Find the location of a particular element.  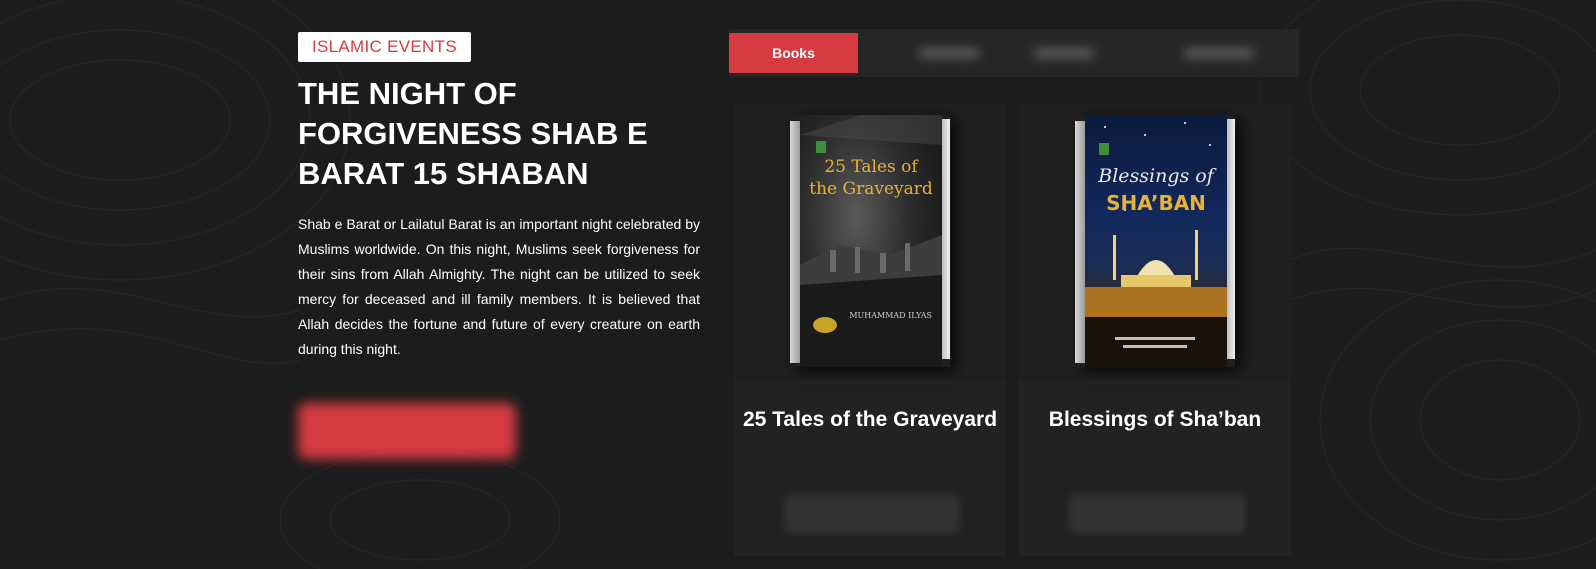

read-more-button is located at coordinates (407, 431).